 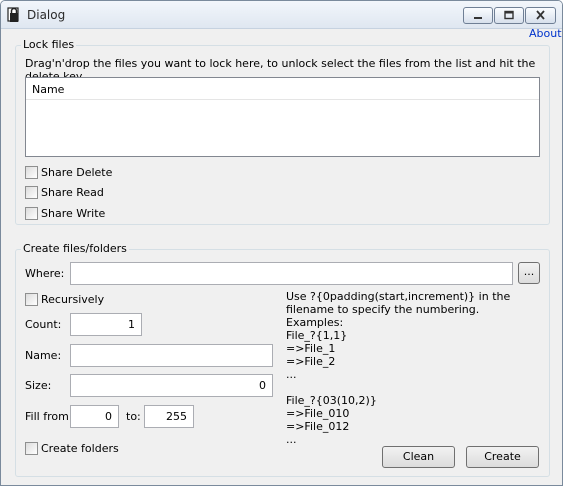 What do you see at coordinates (169, 416) in the screenshot?
I see `fill-to-input` at bounding box center [169, 416].